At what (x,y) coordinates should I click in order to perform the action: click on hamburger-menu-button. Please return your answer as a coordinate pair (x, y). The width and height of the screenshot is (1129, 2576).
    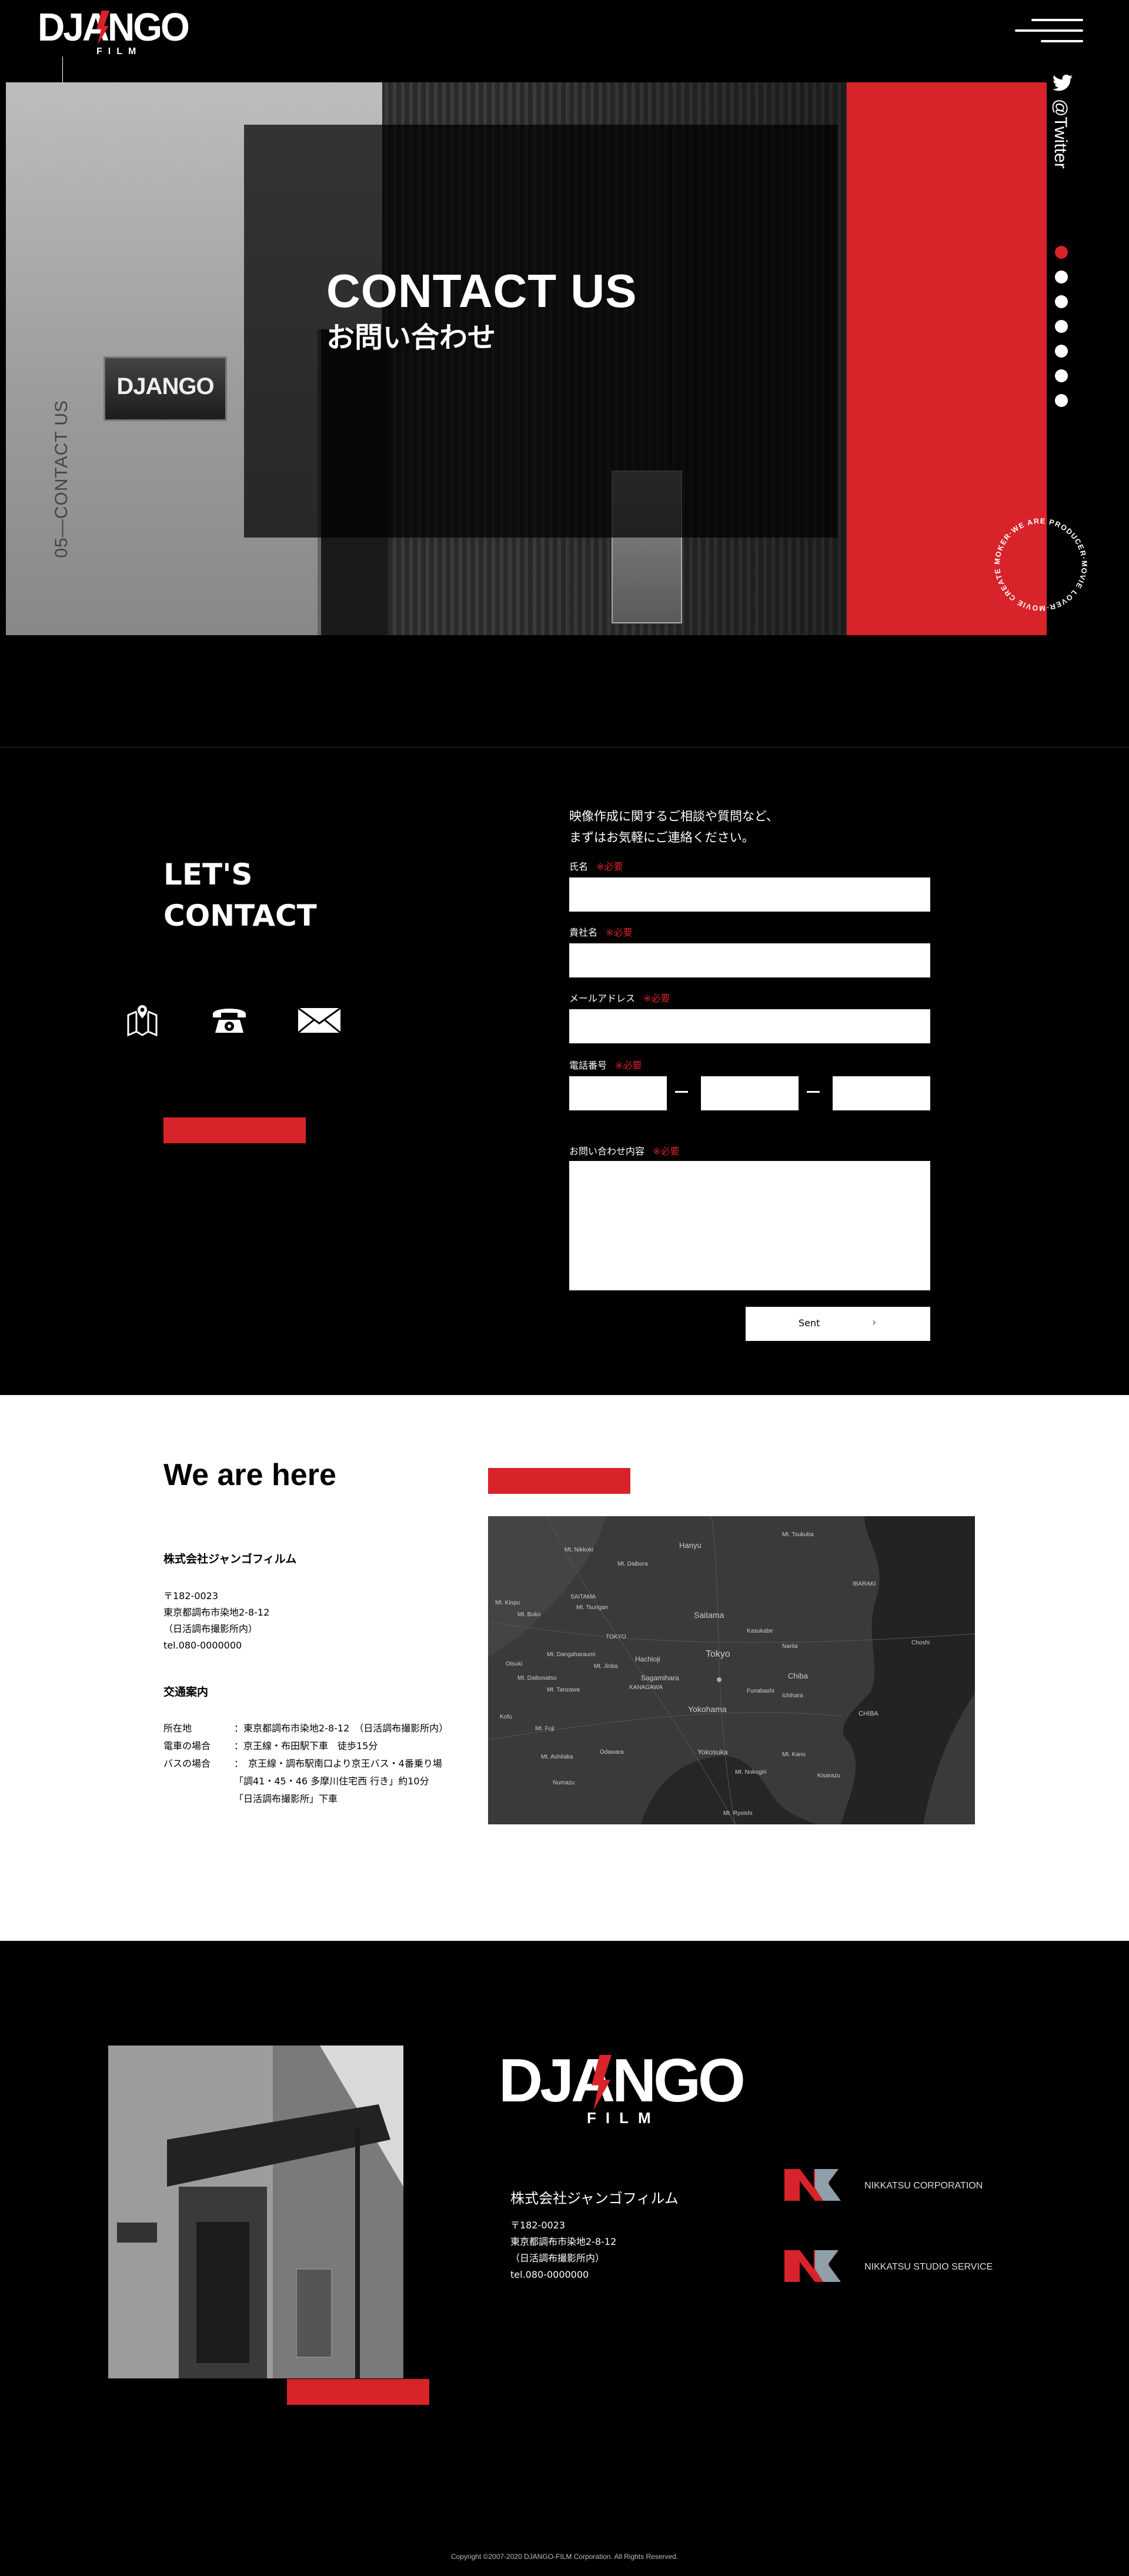
    Looking at the image, I should click on (1048, 32).